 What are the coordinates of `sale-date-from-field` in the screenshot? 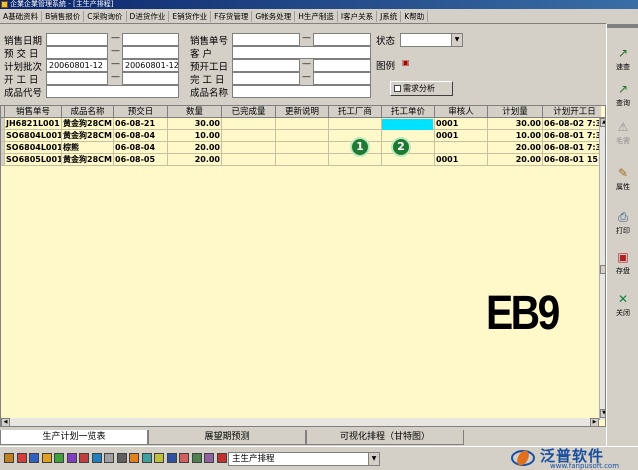 It's located at (77, 39).